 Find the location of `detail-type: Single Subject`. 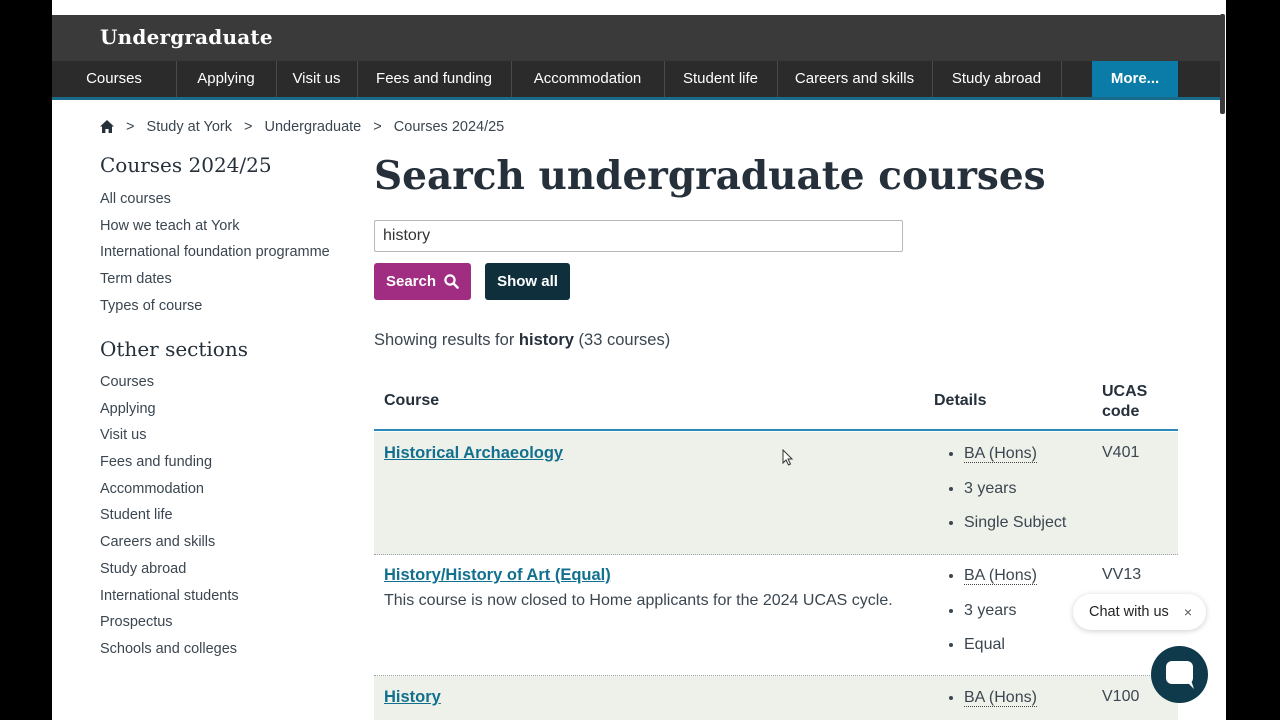

detail-type: Single Subject is located at coordinates (1015, 528).